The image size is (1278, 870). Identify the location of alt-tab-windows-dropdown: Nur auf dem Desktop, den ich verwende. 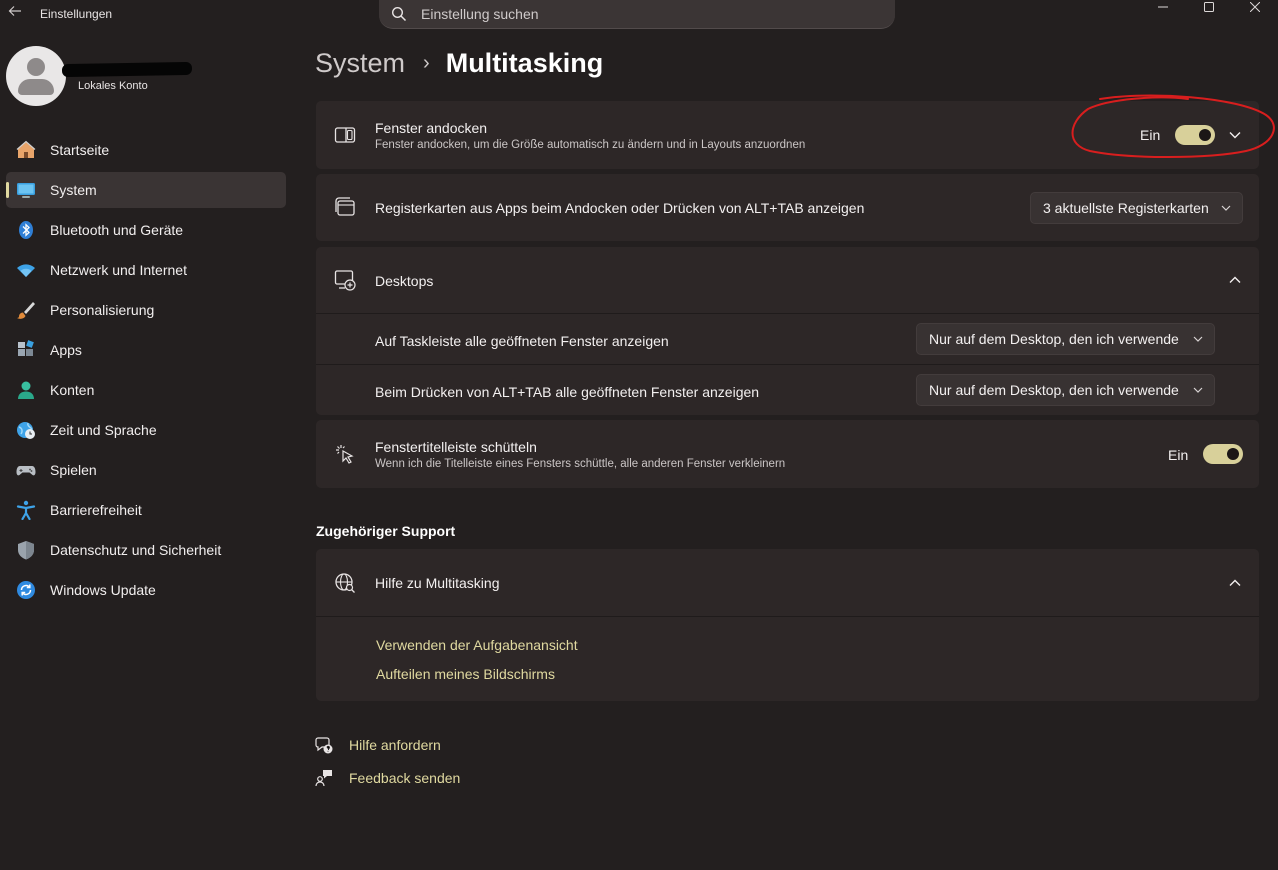
(1065, 390).